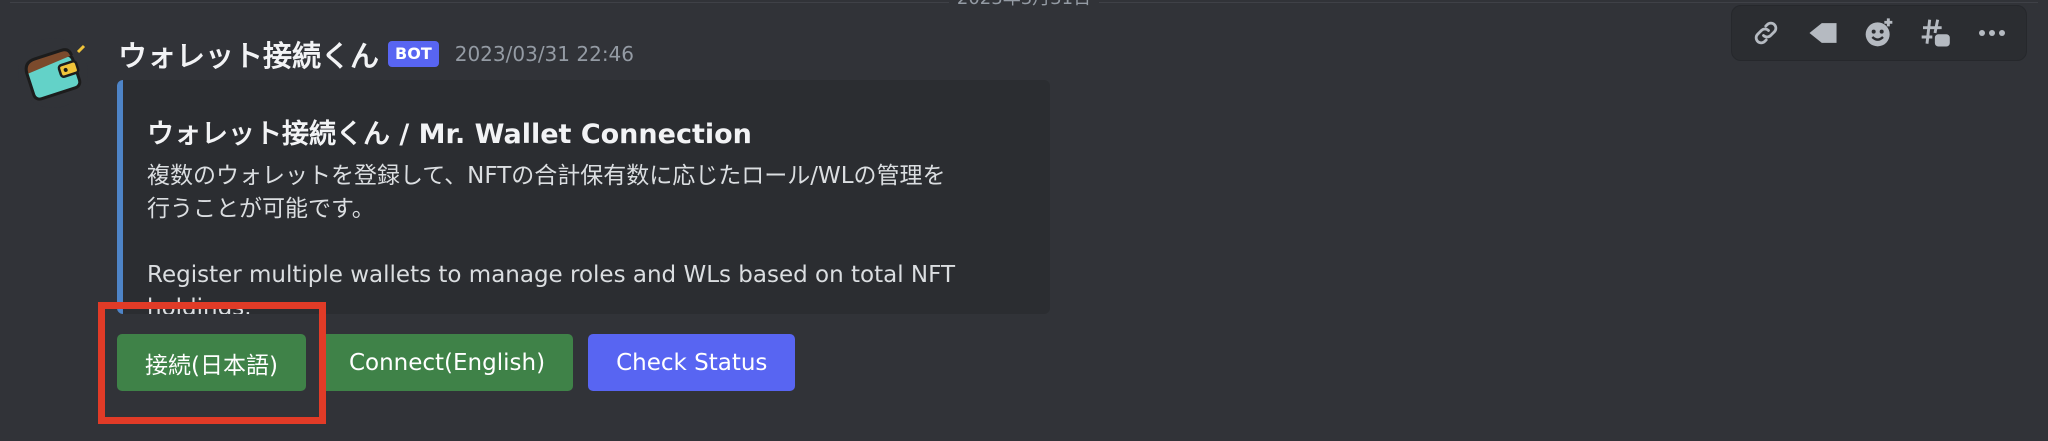  Describe the element at coordinates (1024, 5) in the screenshot. I see `date-divider-label: 2023年3月31日` at that location.